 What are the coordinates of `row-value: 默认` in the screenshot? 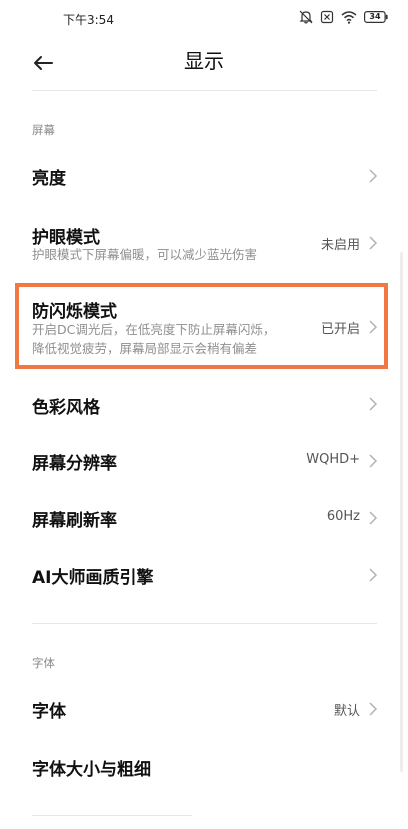 It's located at (346, 711).